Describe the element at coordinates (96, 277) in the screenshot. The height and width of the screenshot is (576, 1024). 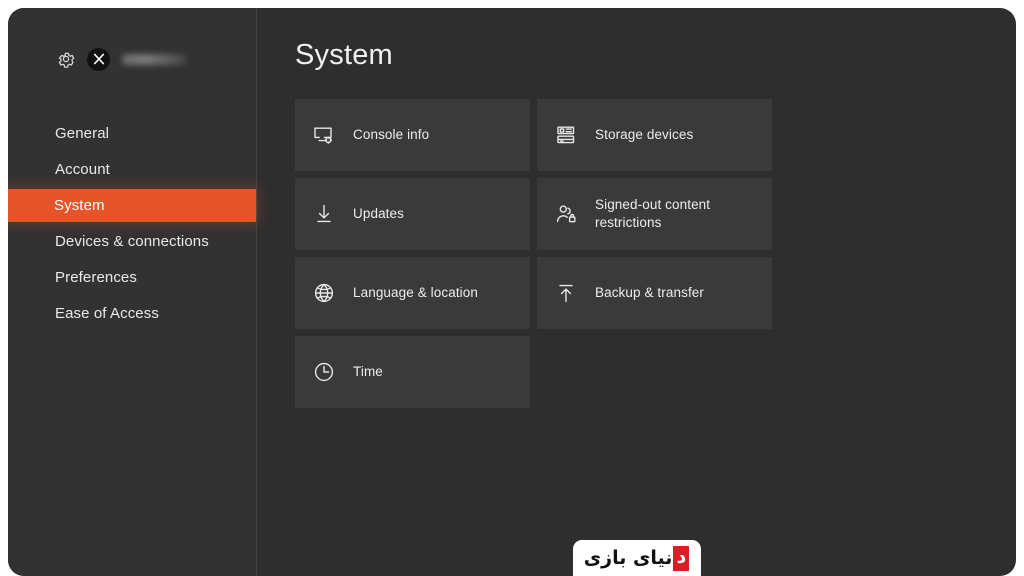
I see `sidebar-item-label: Preferences` at that location.